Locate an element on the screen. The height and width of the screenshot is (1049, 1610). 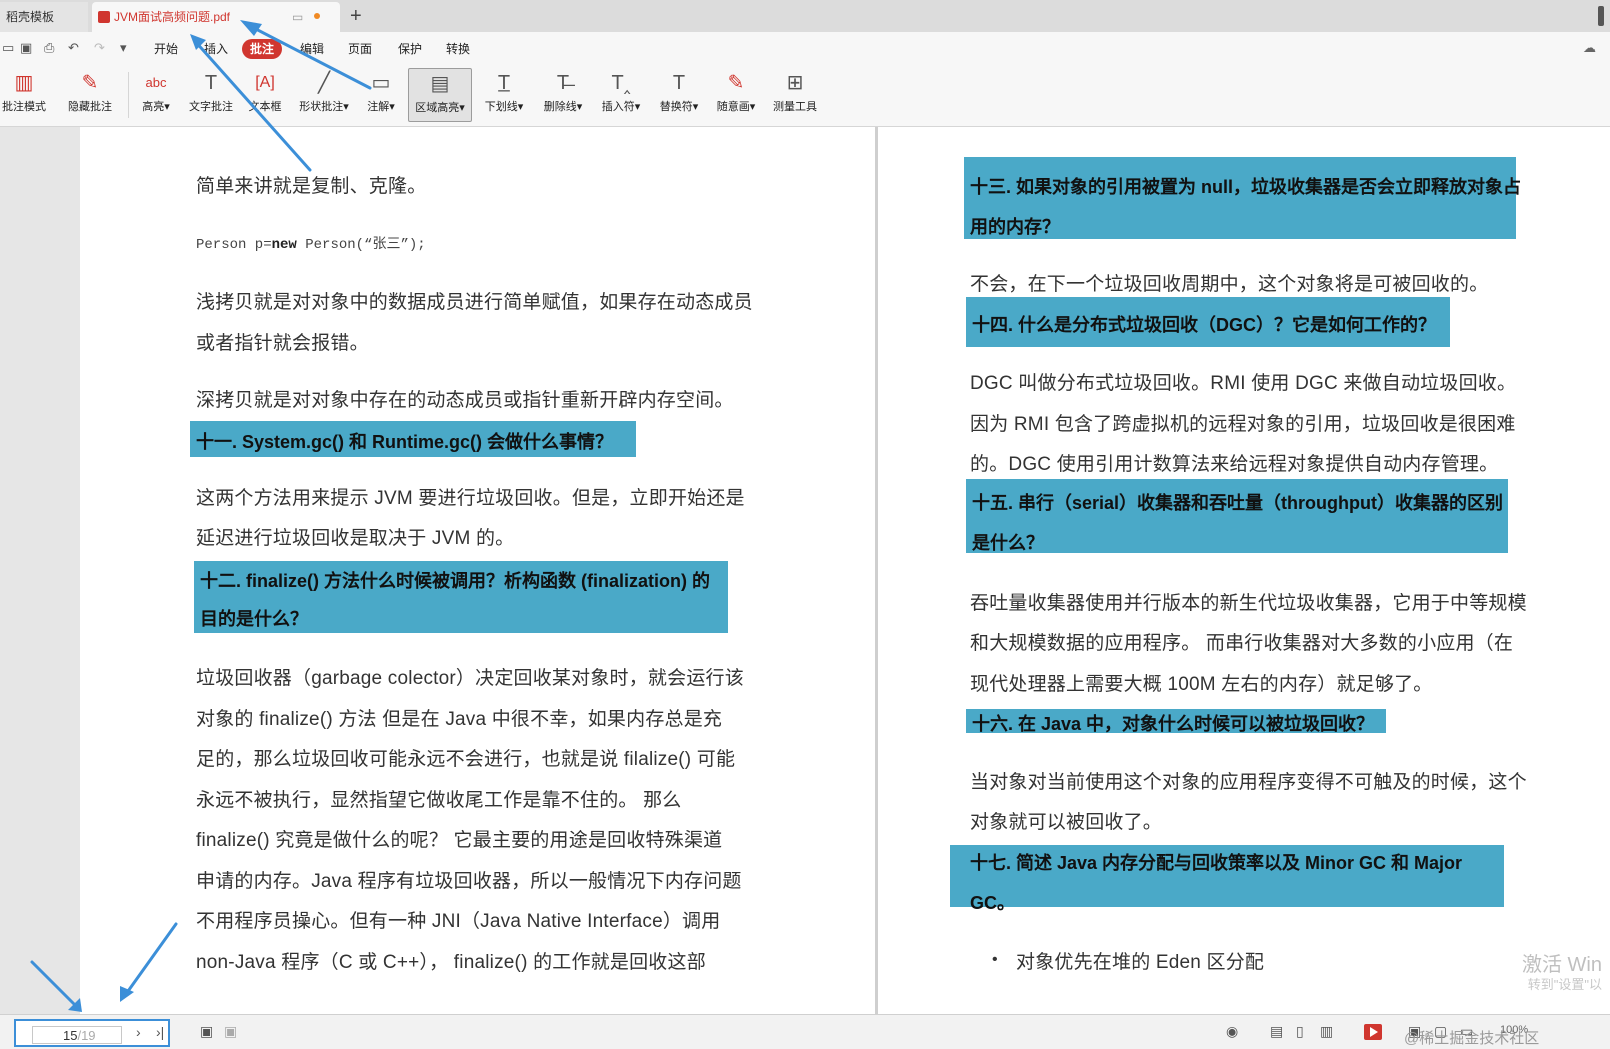
menu-start: 开始 is located at coordinates (166, 49).